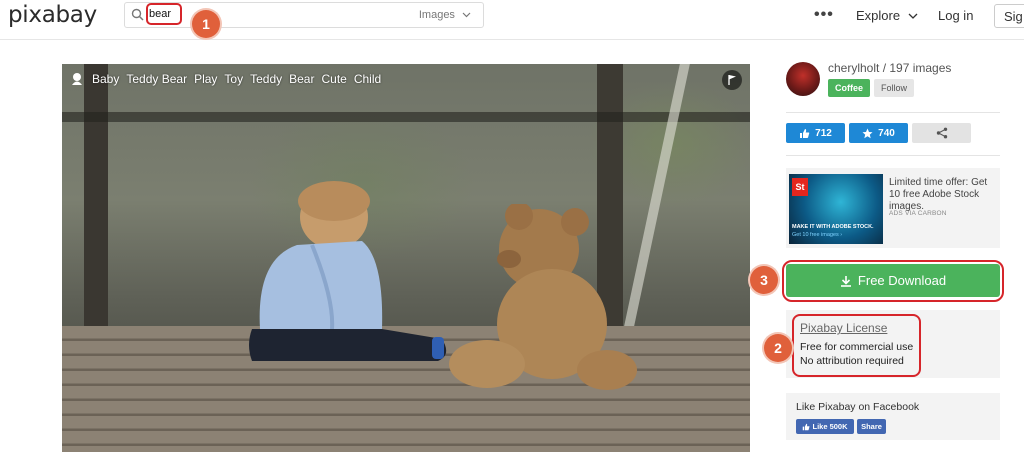 The width and height of the screenshot is (1024, 452). I want to click on tag-link-bear: Bear, so click(301, 79).